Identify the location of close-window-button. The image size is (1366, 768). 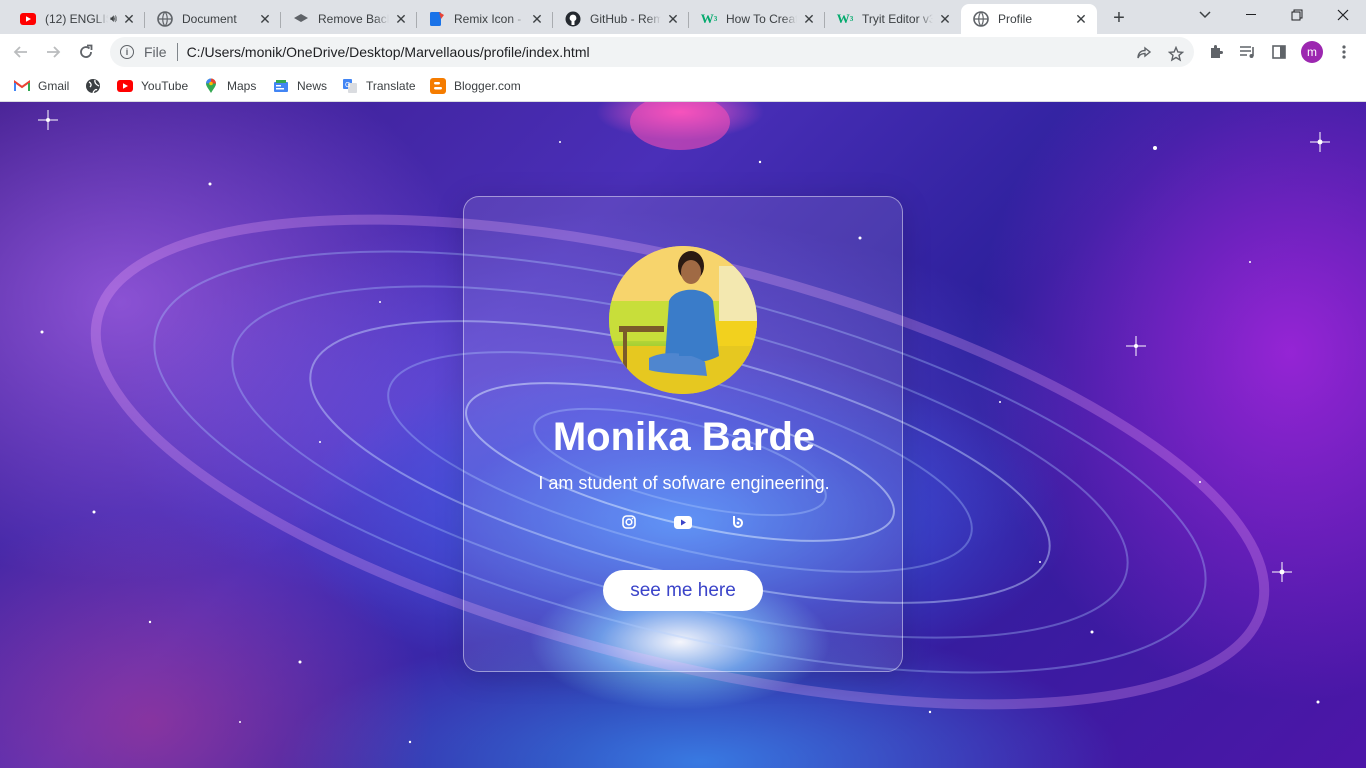
(1343, 15).